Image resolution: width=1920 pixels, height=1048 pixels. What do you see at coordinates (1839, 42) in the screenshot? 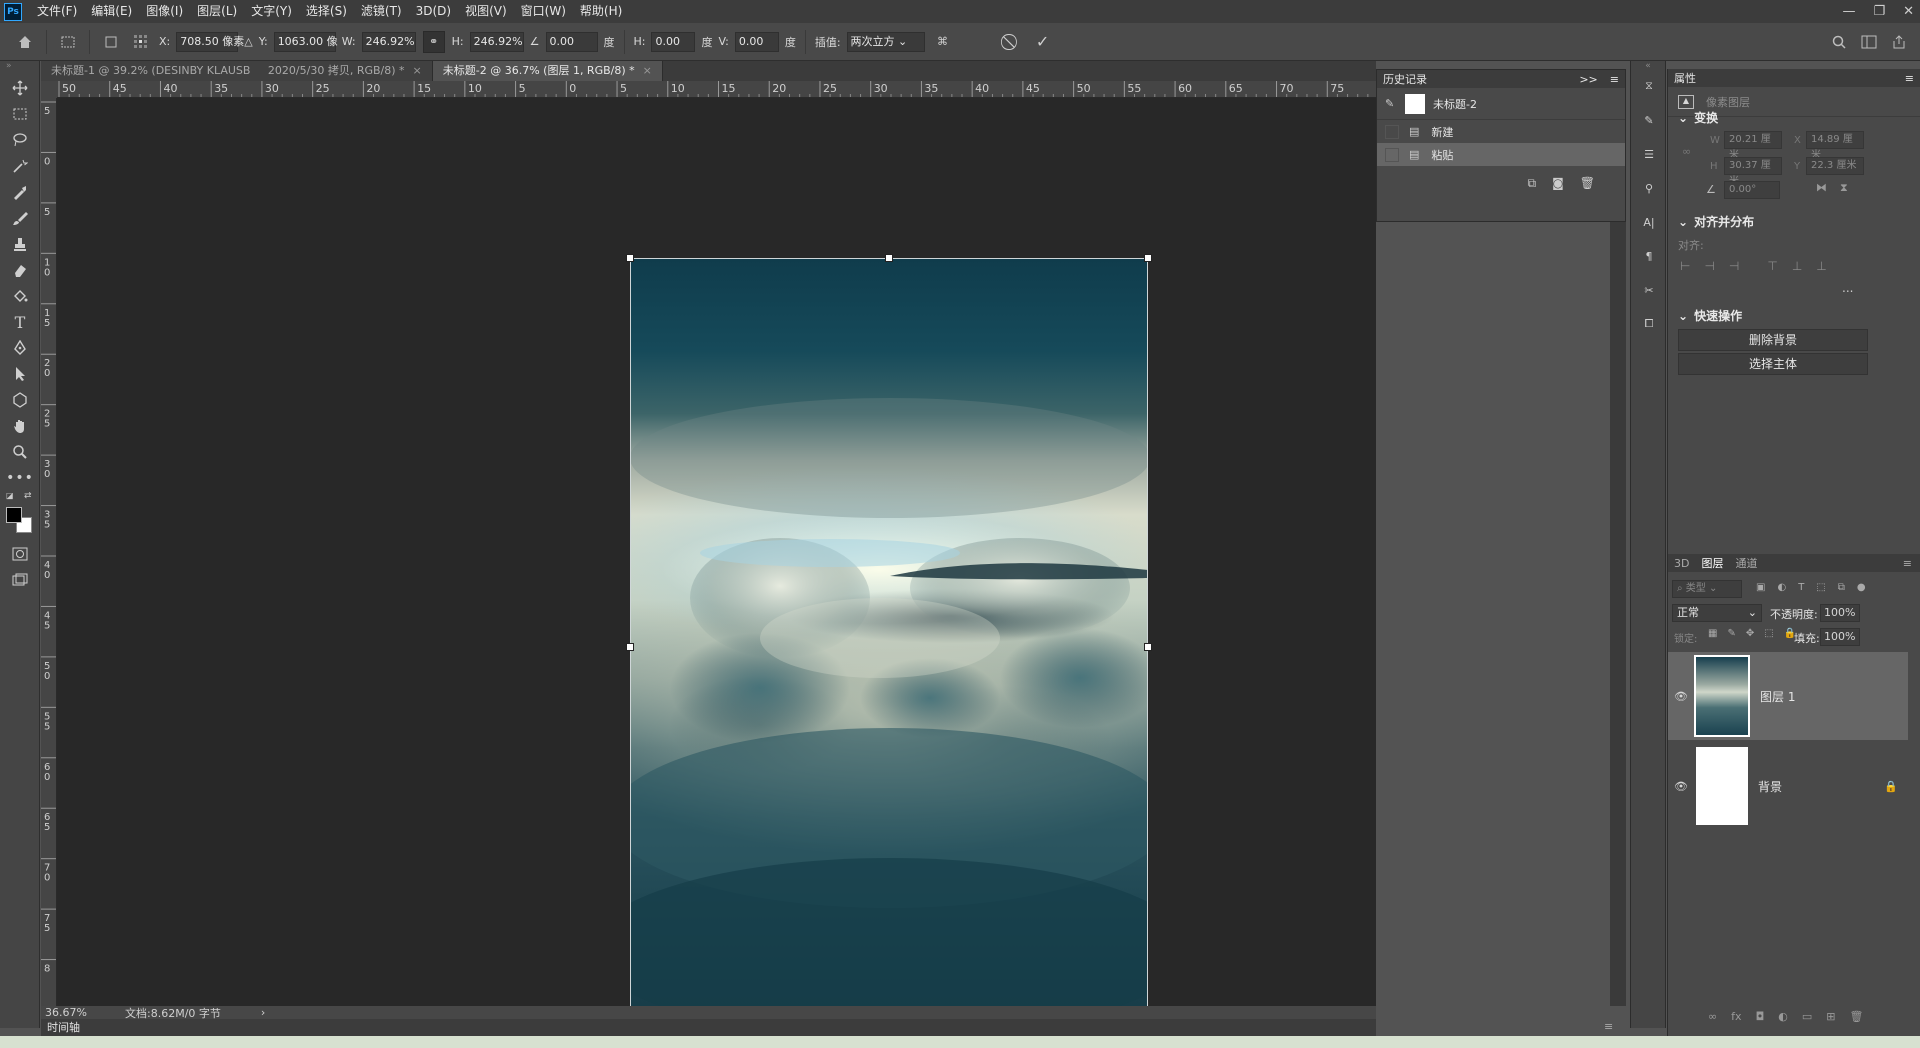
I see `search-icon` at bounding box center [1839, 42].